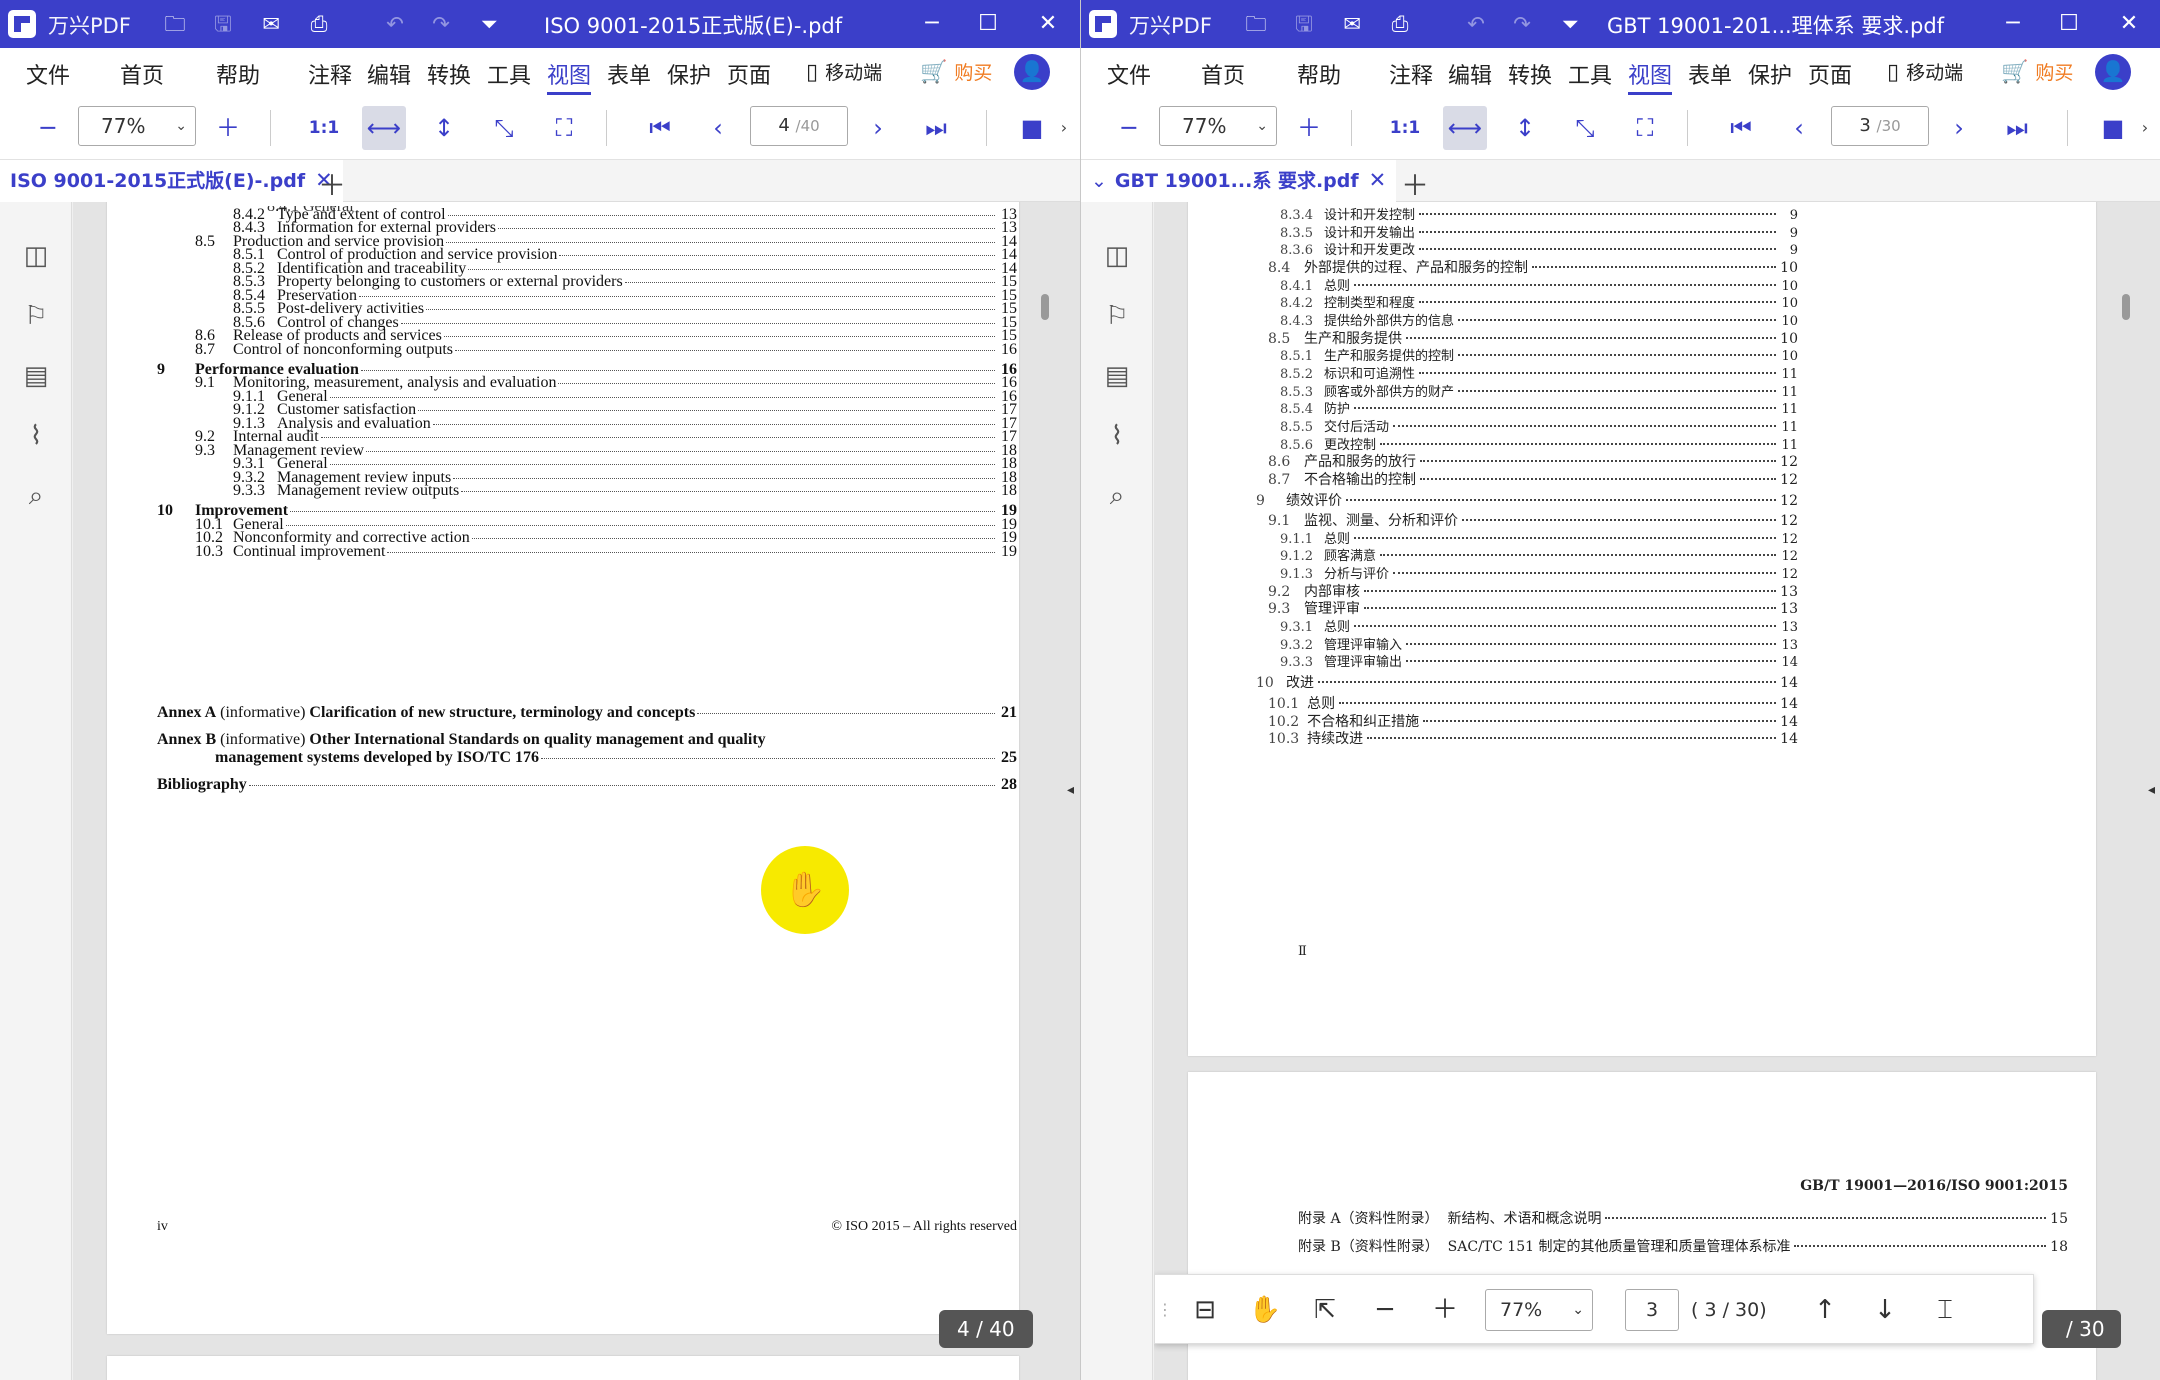 Image resolution: width=2160 pixels, height=1380 pixels. Describe the element at coordinates (48, 128) in the screenshot. I see `zoom-out-button: ─` at that location.